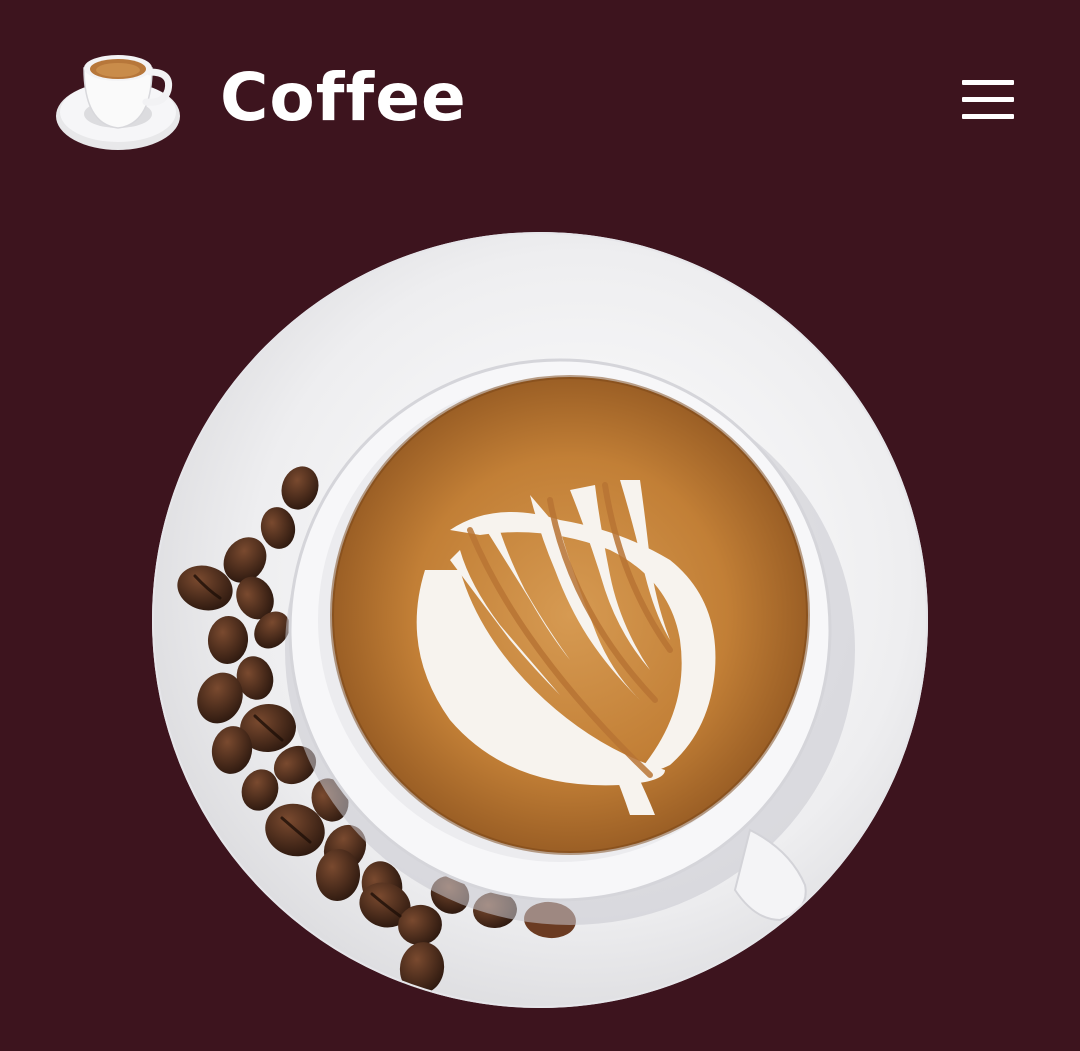  I want to click on brand-title: Coffee, so click(343, 97).